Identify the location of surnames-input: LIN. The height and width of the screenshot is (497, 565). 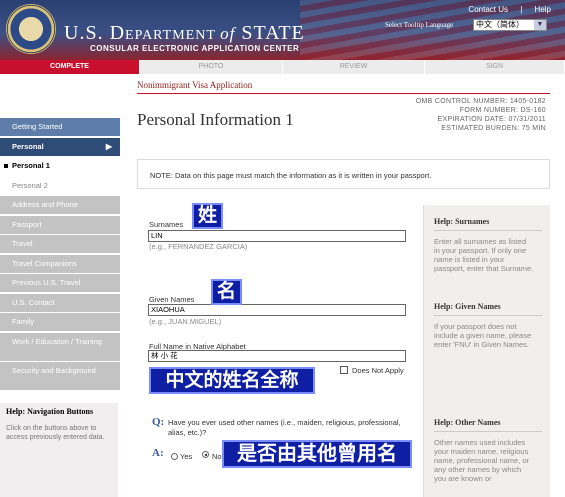
(277, 236).